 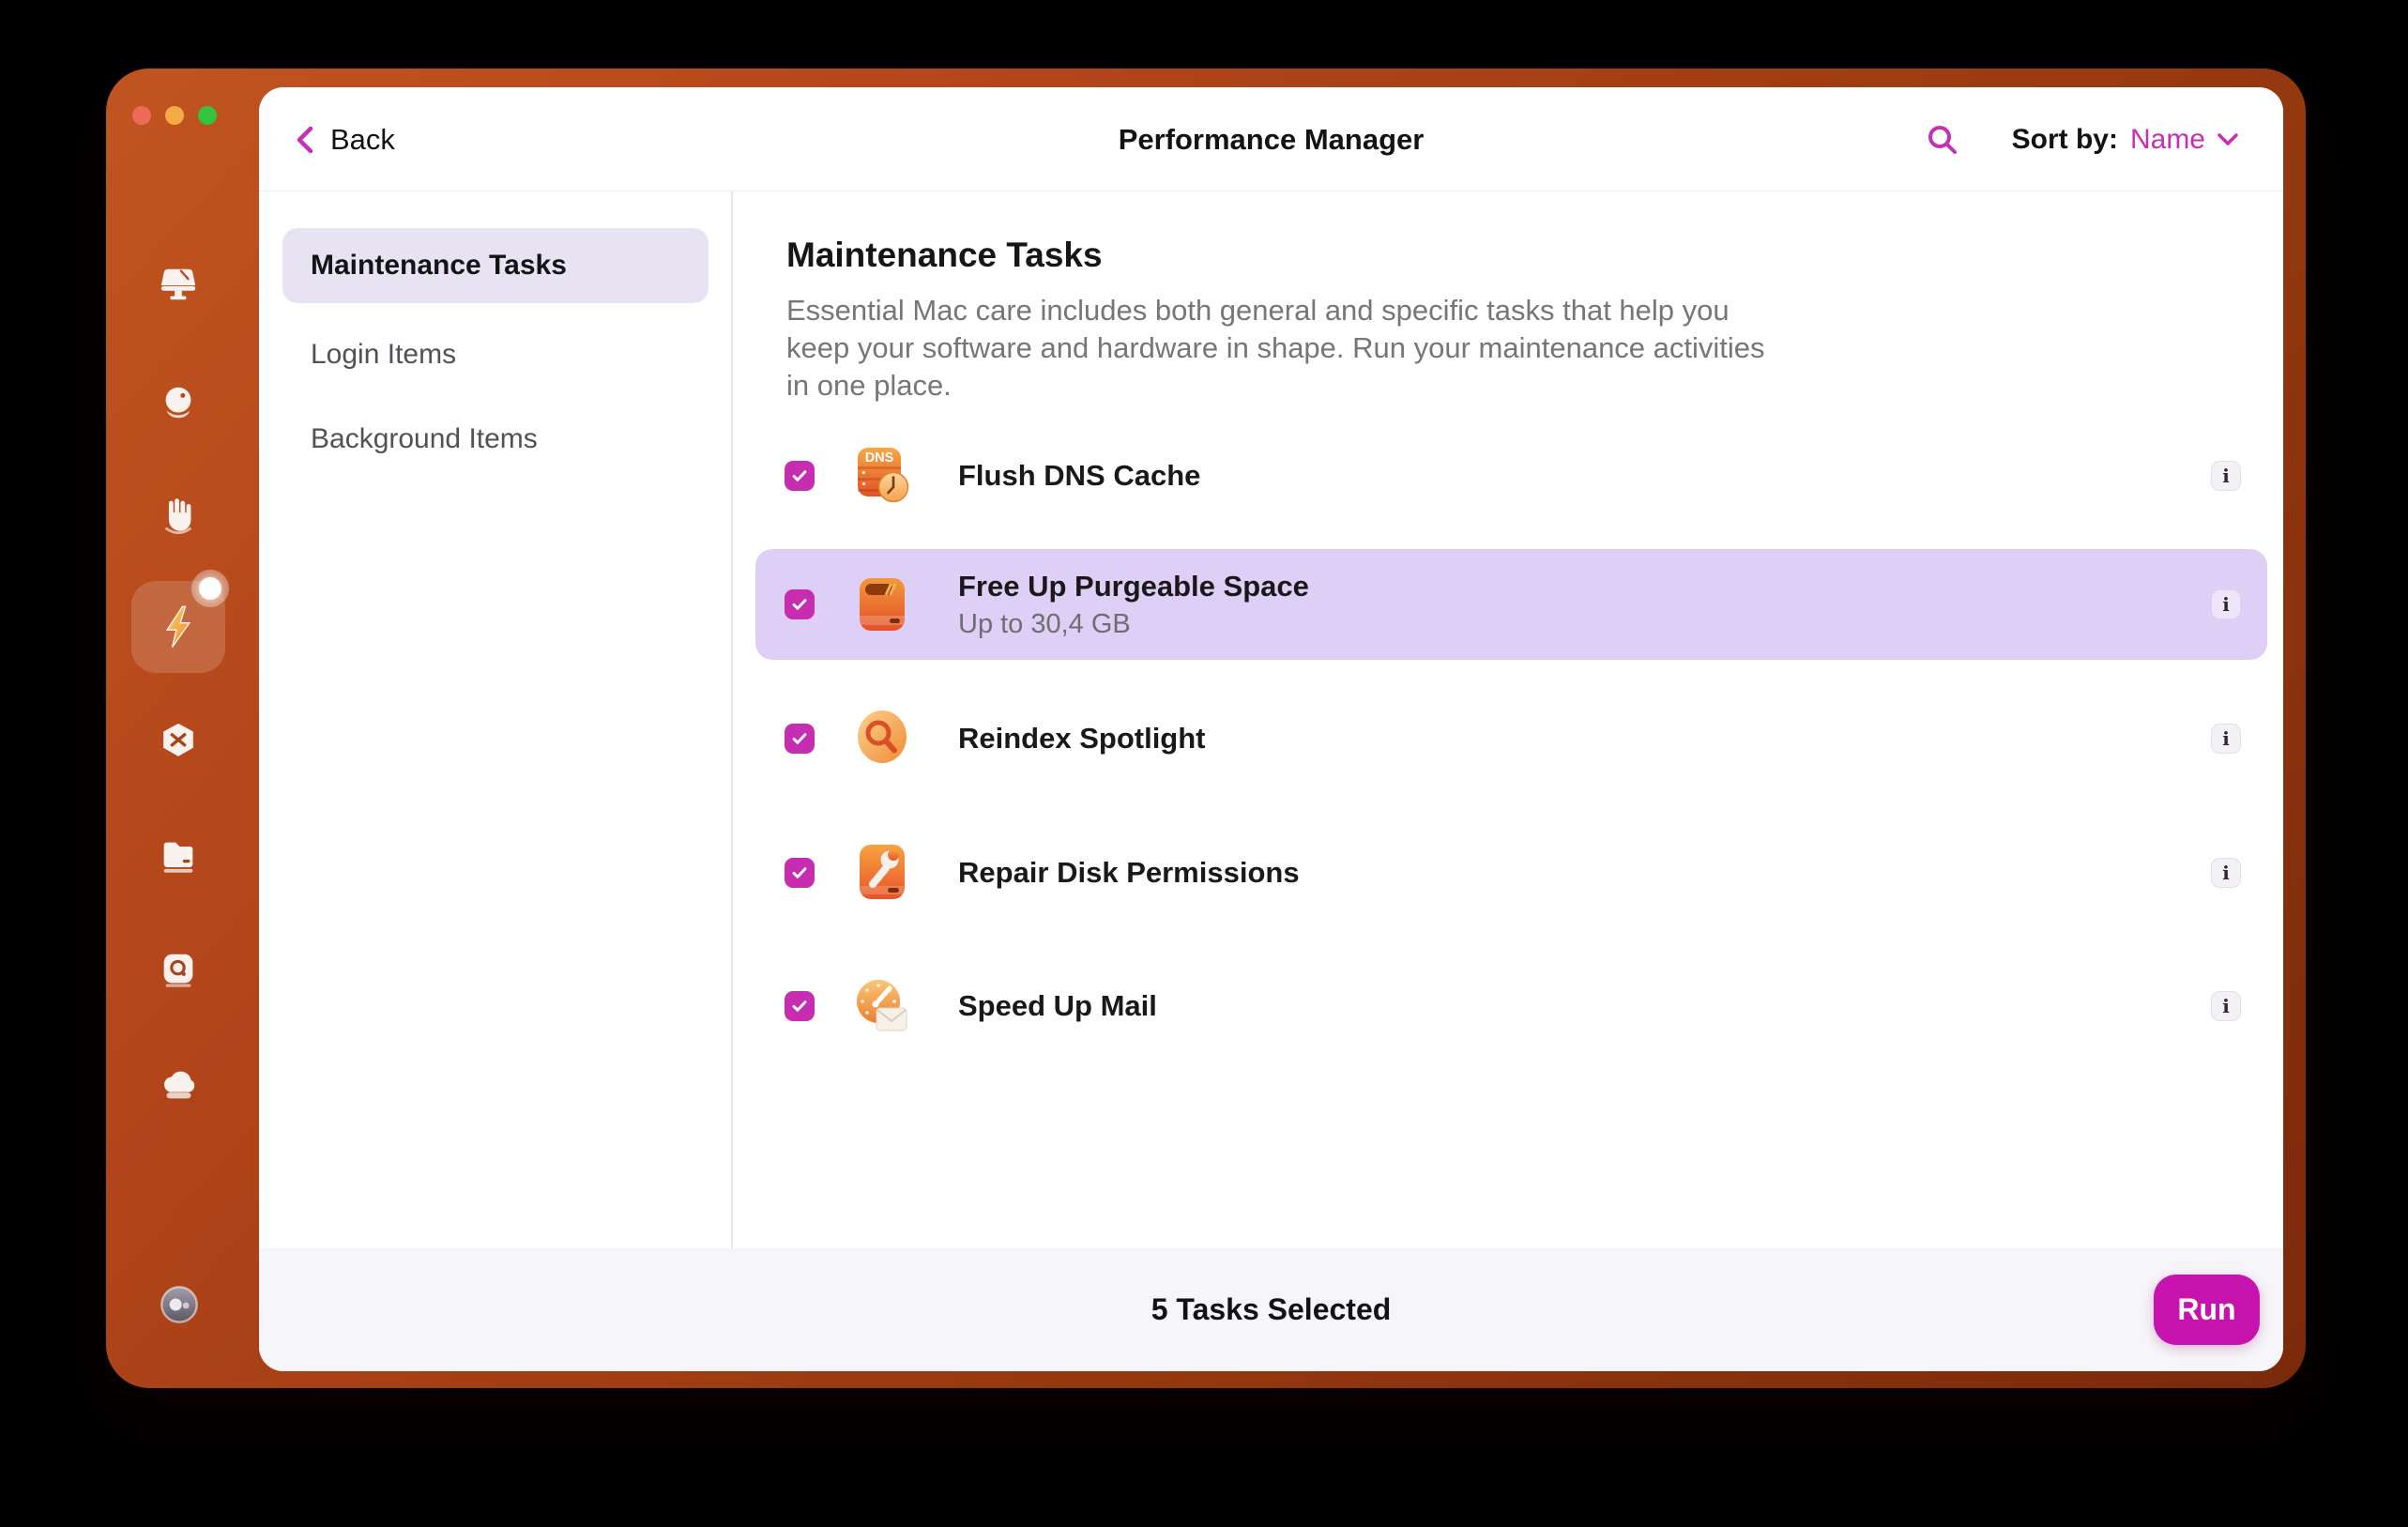 What do you see at coordinates (207, 116) in the screenshot?
I see `zoom-window-button` at bounding box center [207, 116].